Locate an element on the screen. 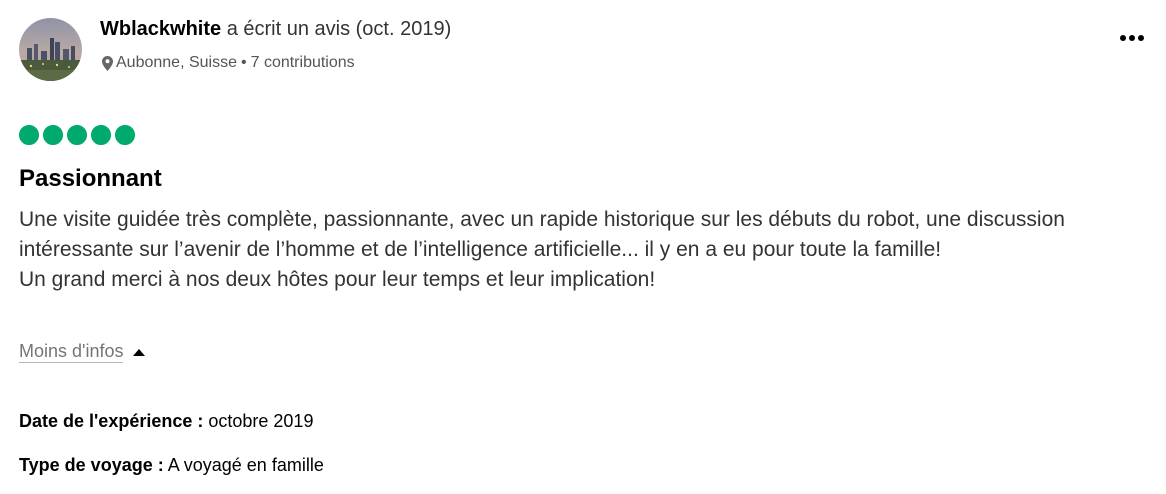  reviewer-meta: Aubonne, Suisse • 7 contributions is located at coordinates (228, 63).